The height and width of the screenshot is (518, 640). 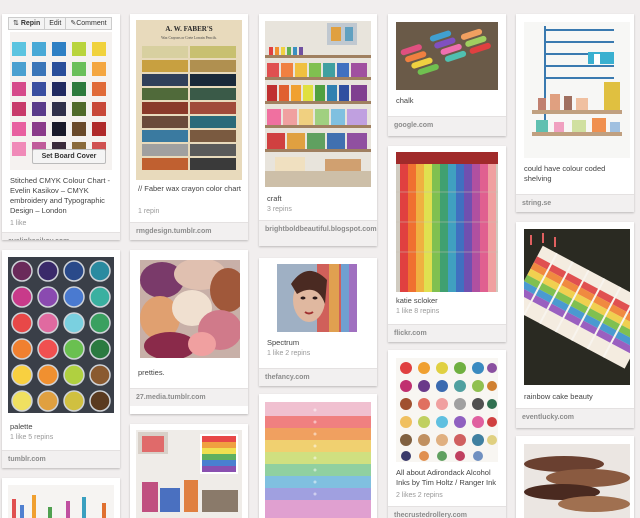 I want to click on repin-button: ⇅ Repin, so click(x=27, y=23).